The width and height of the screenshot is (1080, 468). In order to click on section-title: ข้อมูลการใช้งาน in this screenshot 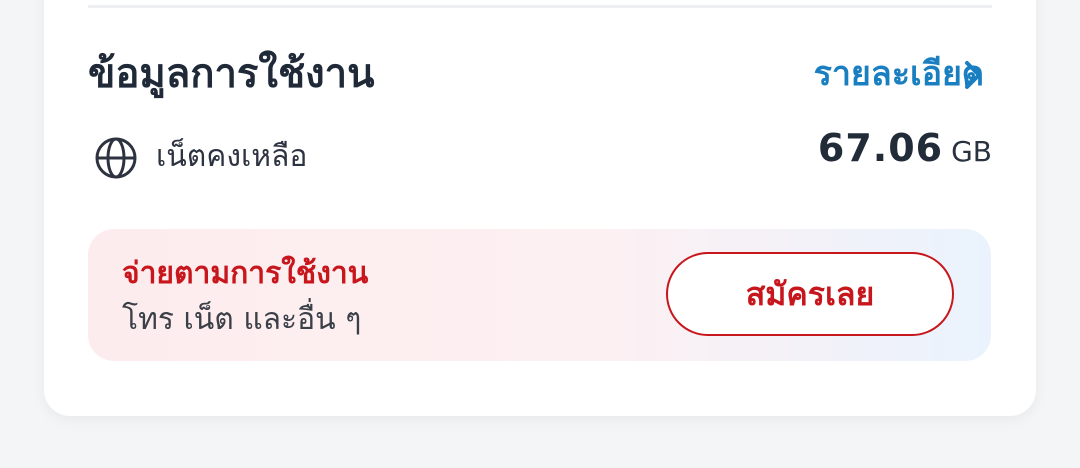, I will do `click(231, 74)`.